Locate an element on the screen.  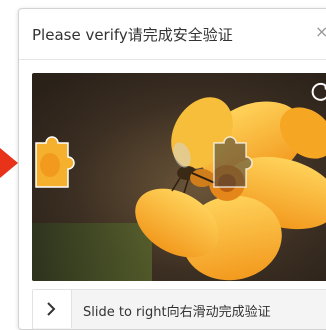
dialog-header: Please verify请完成安全验证 × is located at coordinates (172, 34).